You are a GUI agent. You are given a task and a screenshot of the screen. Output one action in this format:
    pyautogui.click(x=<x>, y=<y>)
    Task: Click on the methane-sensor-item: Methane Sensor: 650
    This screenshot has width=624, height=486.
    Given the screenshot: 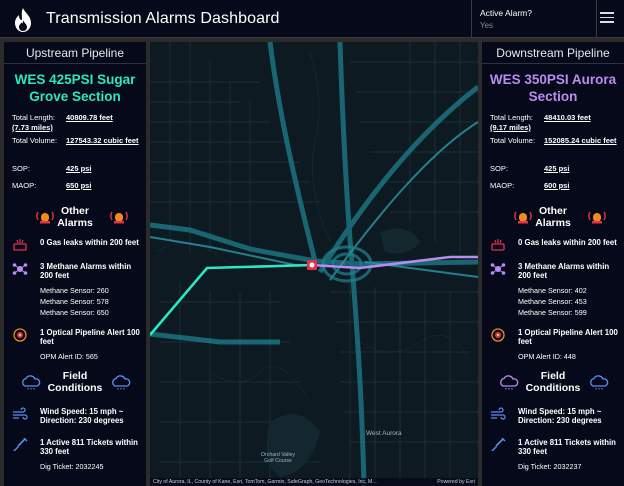 What is the action you would take?
    pyautogui.click(x=74, y=312)
    